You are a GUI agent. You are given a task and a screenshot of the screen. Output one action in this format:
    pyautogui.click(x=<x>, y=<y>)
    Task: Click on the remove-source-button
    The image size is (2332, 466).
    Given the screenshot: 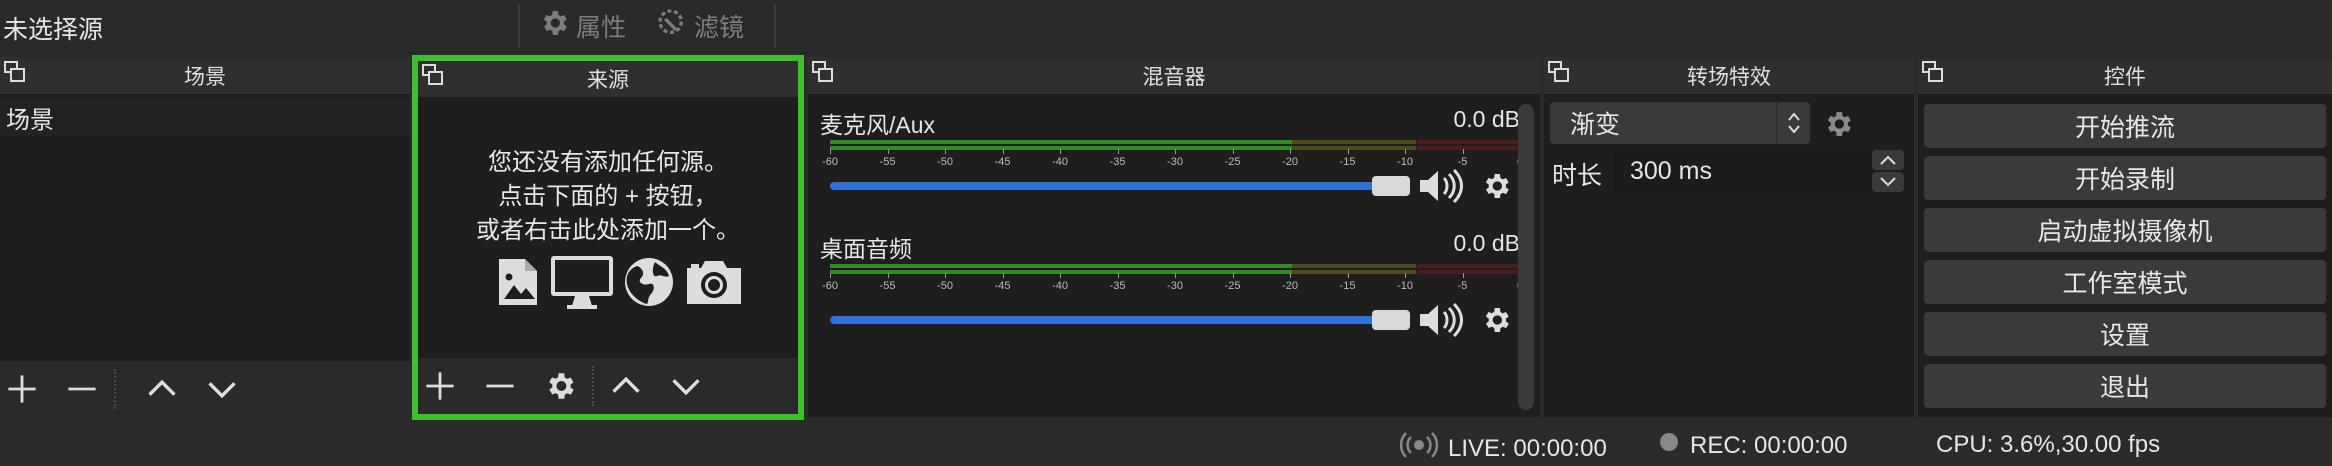 What is the action you would take?
    pyautogui.click(x=500, y=386)
    